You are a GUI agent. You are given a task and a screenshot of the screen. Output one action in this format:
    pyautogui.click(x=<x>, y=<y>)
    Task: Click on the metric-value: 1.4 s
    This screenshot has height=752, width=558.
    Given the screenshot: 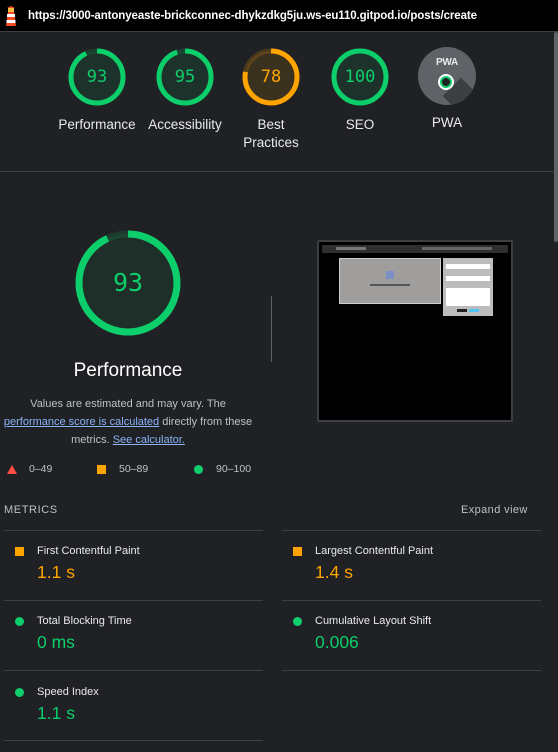 What is the action you would take?
    pyautogui.click(x=334, y=572)
    